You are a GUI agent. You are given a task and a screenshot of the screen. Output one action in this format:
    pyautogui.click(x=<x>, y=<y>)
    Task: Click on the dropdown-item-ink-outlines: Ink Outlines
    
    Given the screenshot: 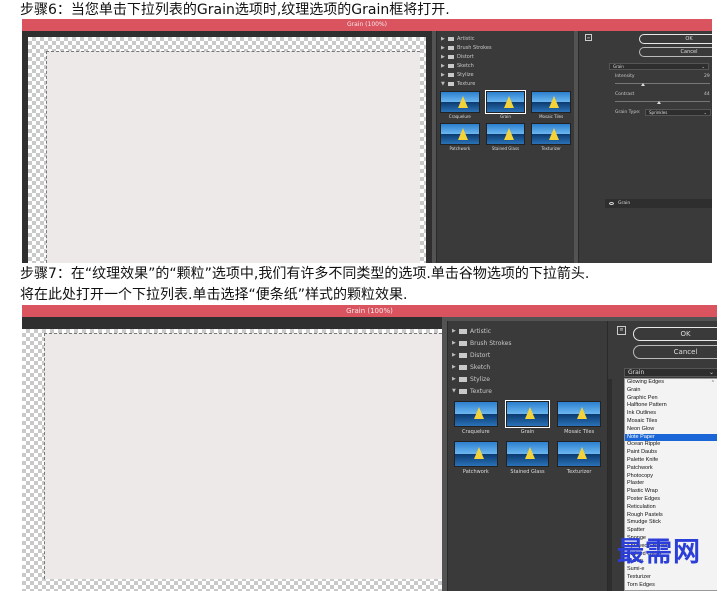 What is the action you would take?
    pyautogui.click(x=671, y=414)
    